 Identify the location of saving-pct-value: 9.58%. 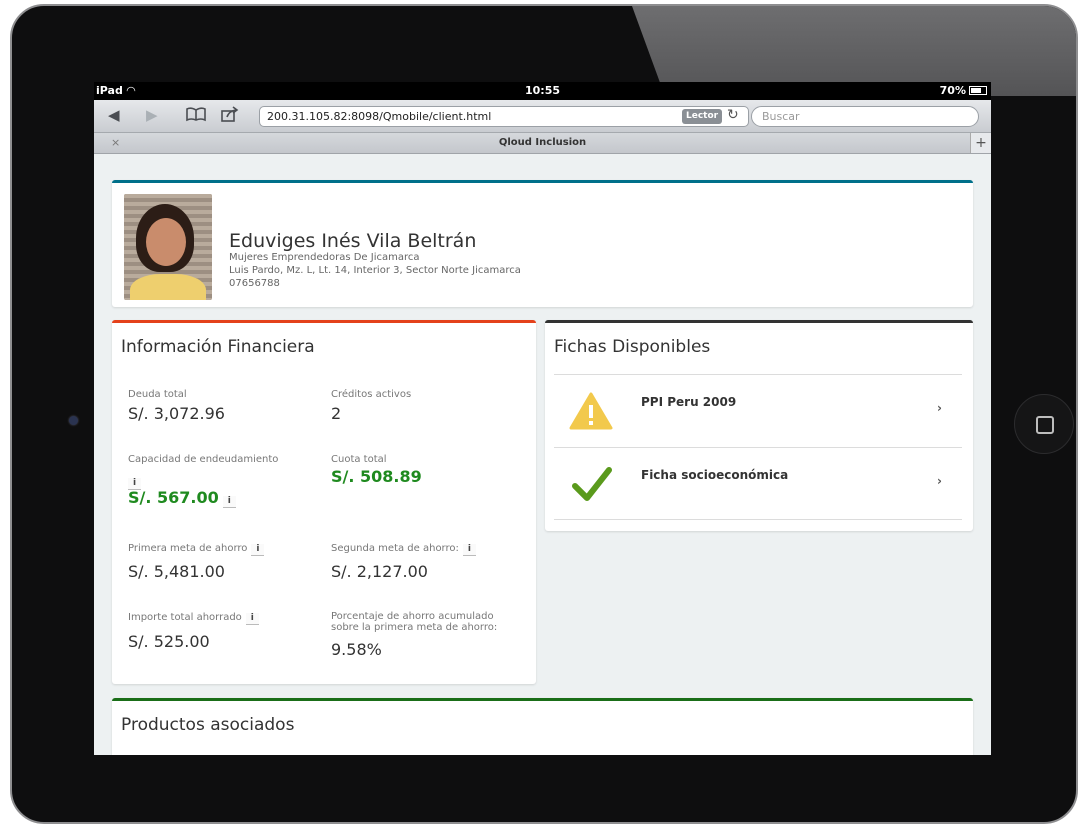
(356, 649).